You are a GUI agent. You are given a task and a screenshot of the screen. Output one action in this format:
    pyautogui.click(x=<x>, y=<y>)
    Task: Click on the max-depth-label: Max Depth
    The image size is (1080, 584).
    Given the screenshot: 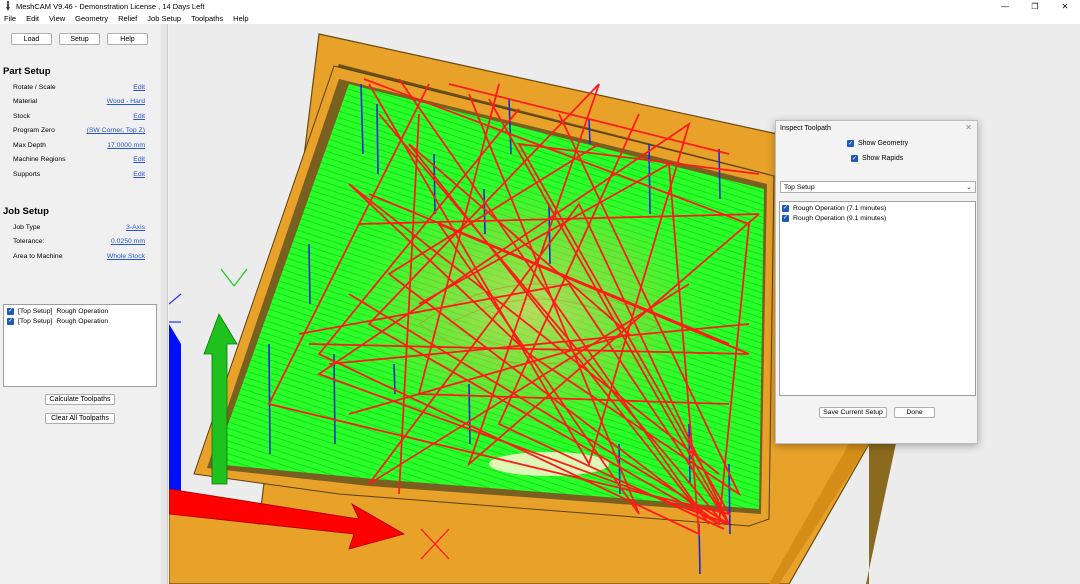 What is the action you would take?
    pyautogui.click(x=29, y=145)
    